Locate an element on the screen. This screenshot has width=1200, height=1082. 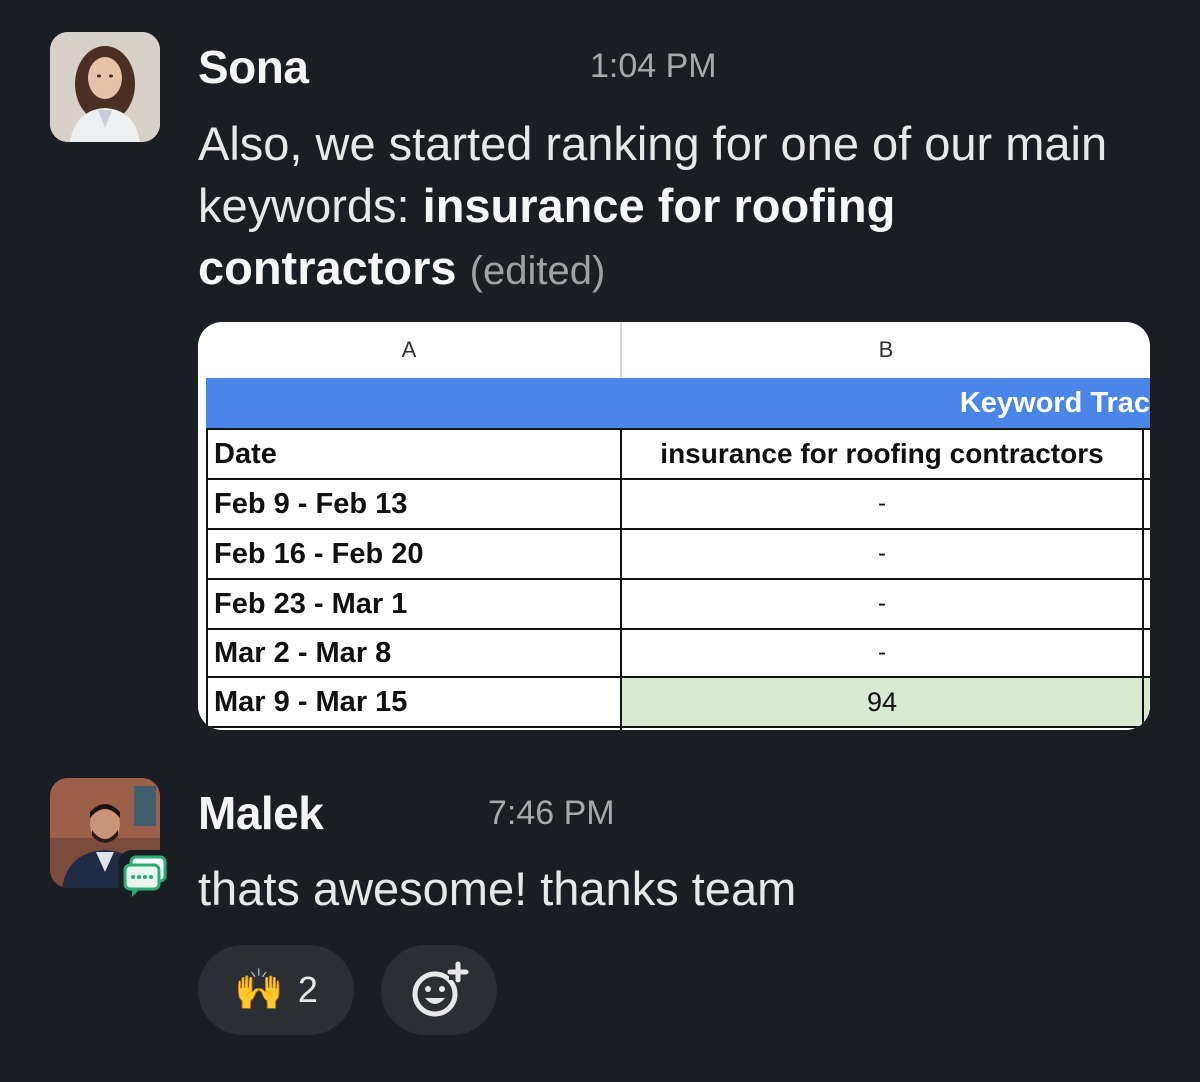
chat-bubble-status-icon is located at coordinates (145, 876).